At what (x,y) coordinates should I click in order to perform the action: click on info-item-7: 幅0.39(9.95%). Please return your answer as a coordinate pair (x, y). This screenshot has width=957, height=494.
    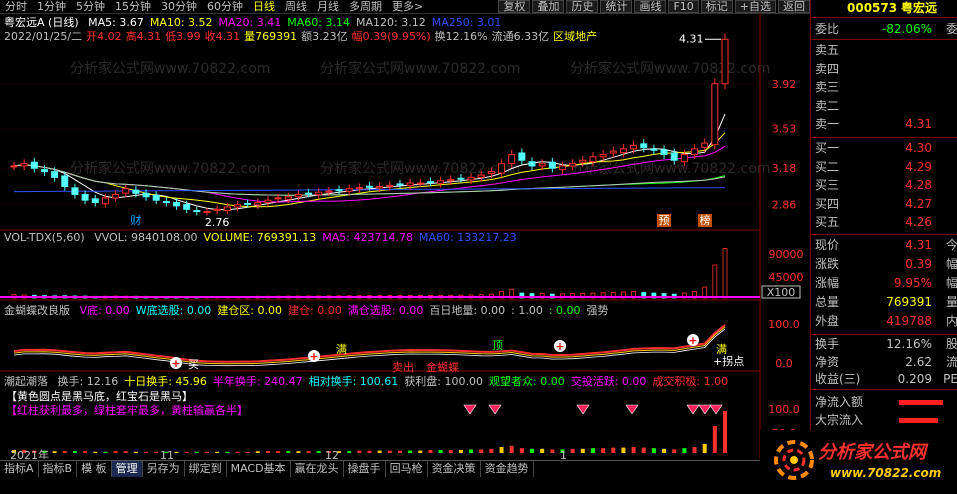
    Looking at the image, I should click on (391, 36).